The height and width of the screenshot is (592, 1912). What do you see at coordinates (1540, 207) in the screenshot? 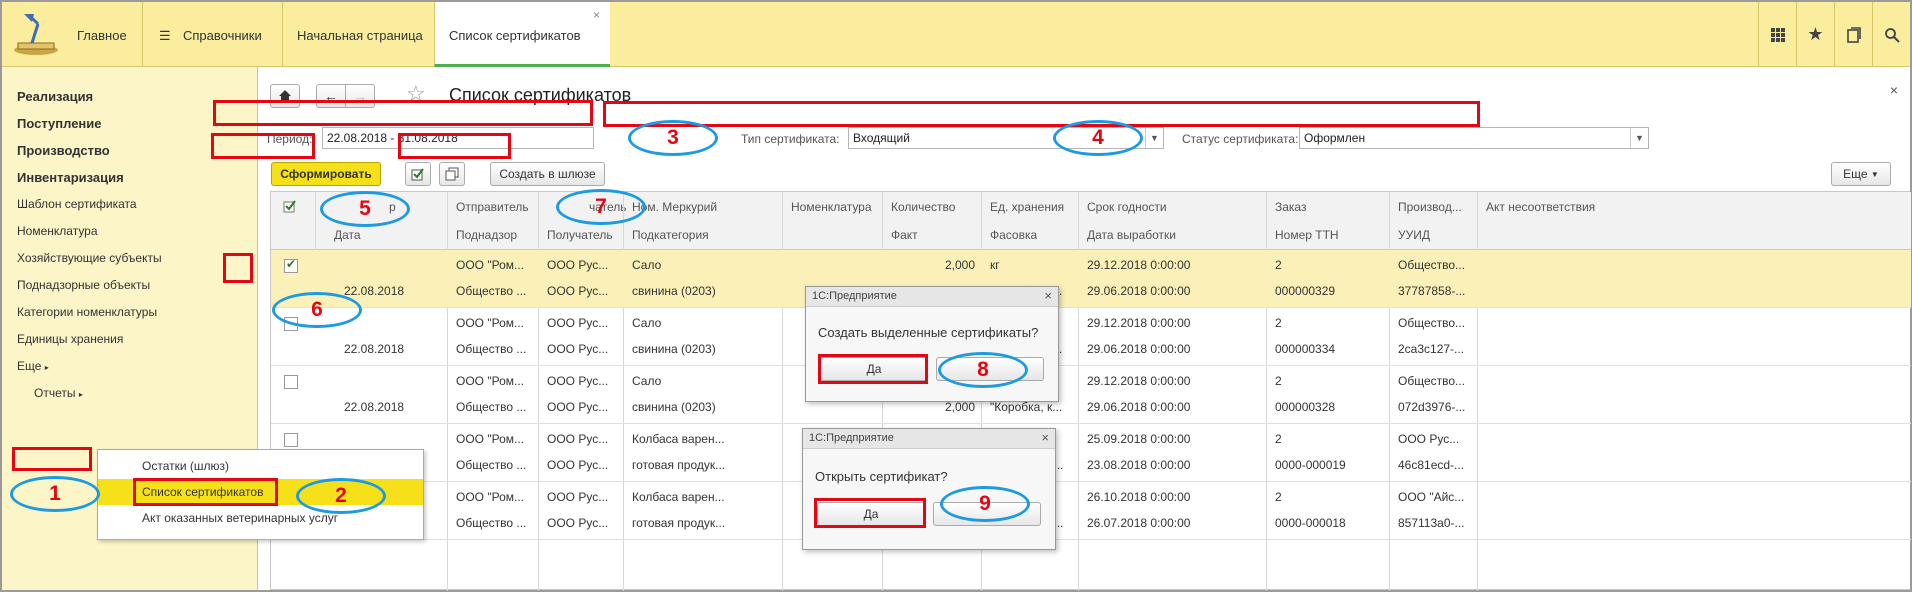
I see `col-header-nonconformity-act: Акт несоответствия` at bounding box center [1540, 207].